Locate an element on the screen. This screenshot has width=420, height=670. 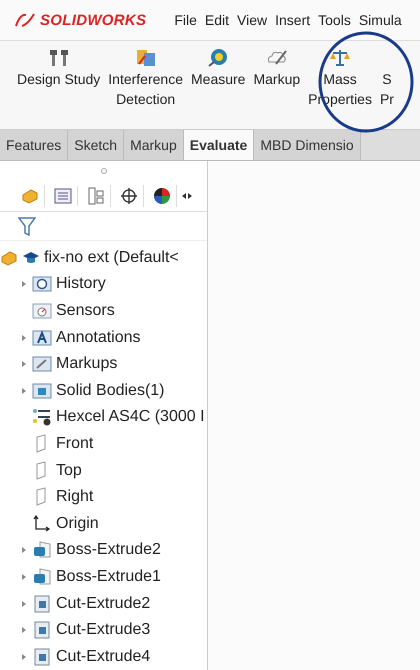
folder-pen-icon is located at coordinates (42, 364).